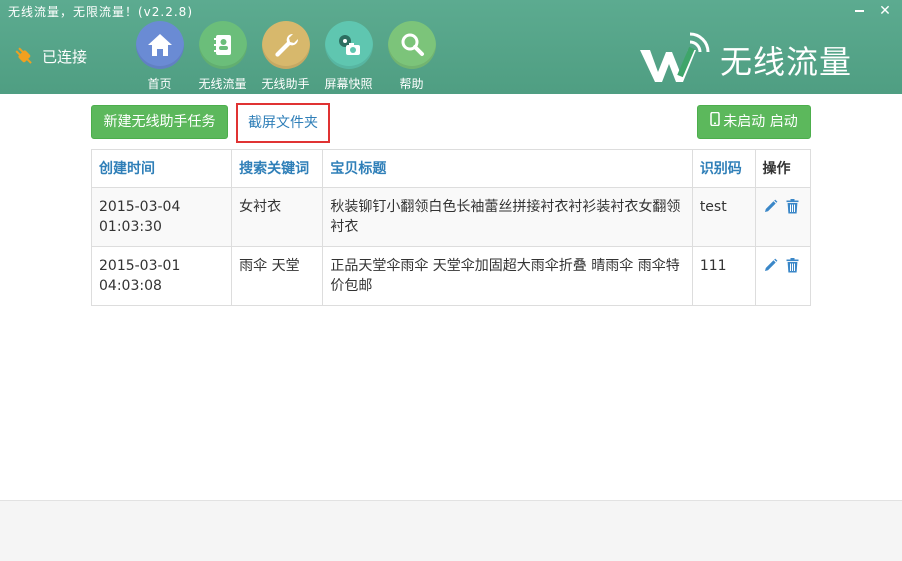 Image resolution: width=902 pixels, height=561 pixels. Describe the element at coordinates (507, 217) in the screenshot. I see `cell-item-title: 秋装铆钉小翻领白色长袖蕾丝拼接衬衣衬衫装衬衣女翻领衬衣` at that location.